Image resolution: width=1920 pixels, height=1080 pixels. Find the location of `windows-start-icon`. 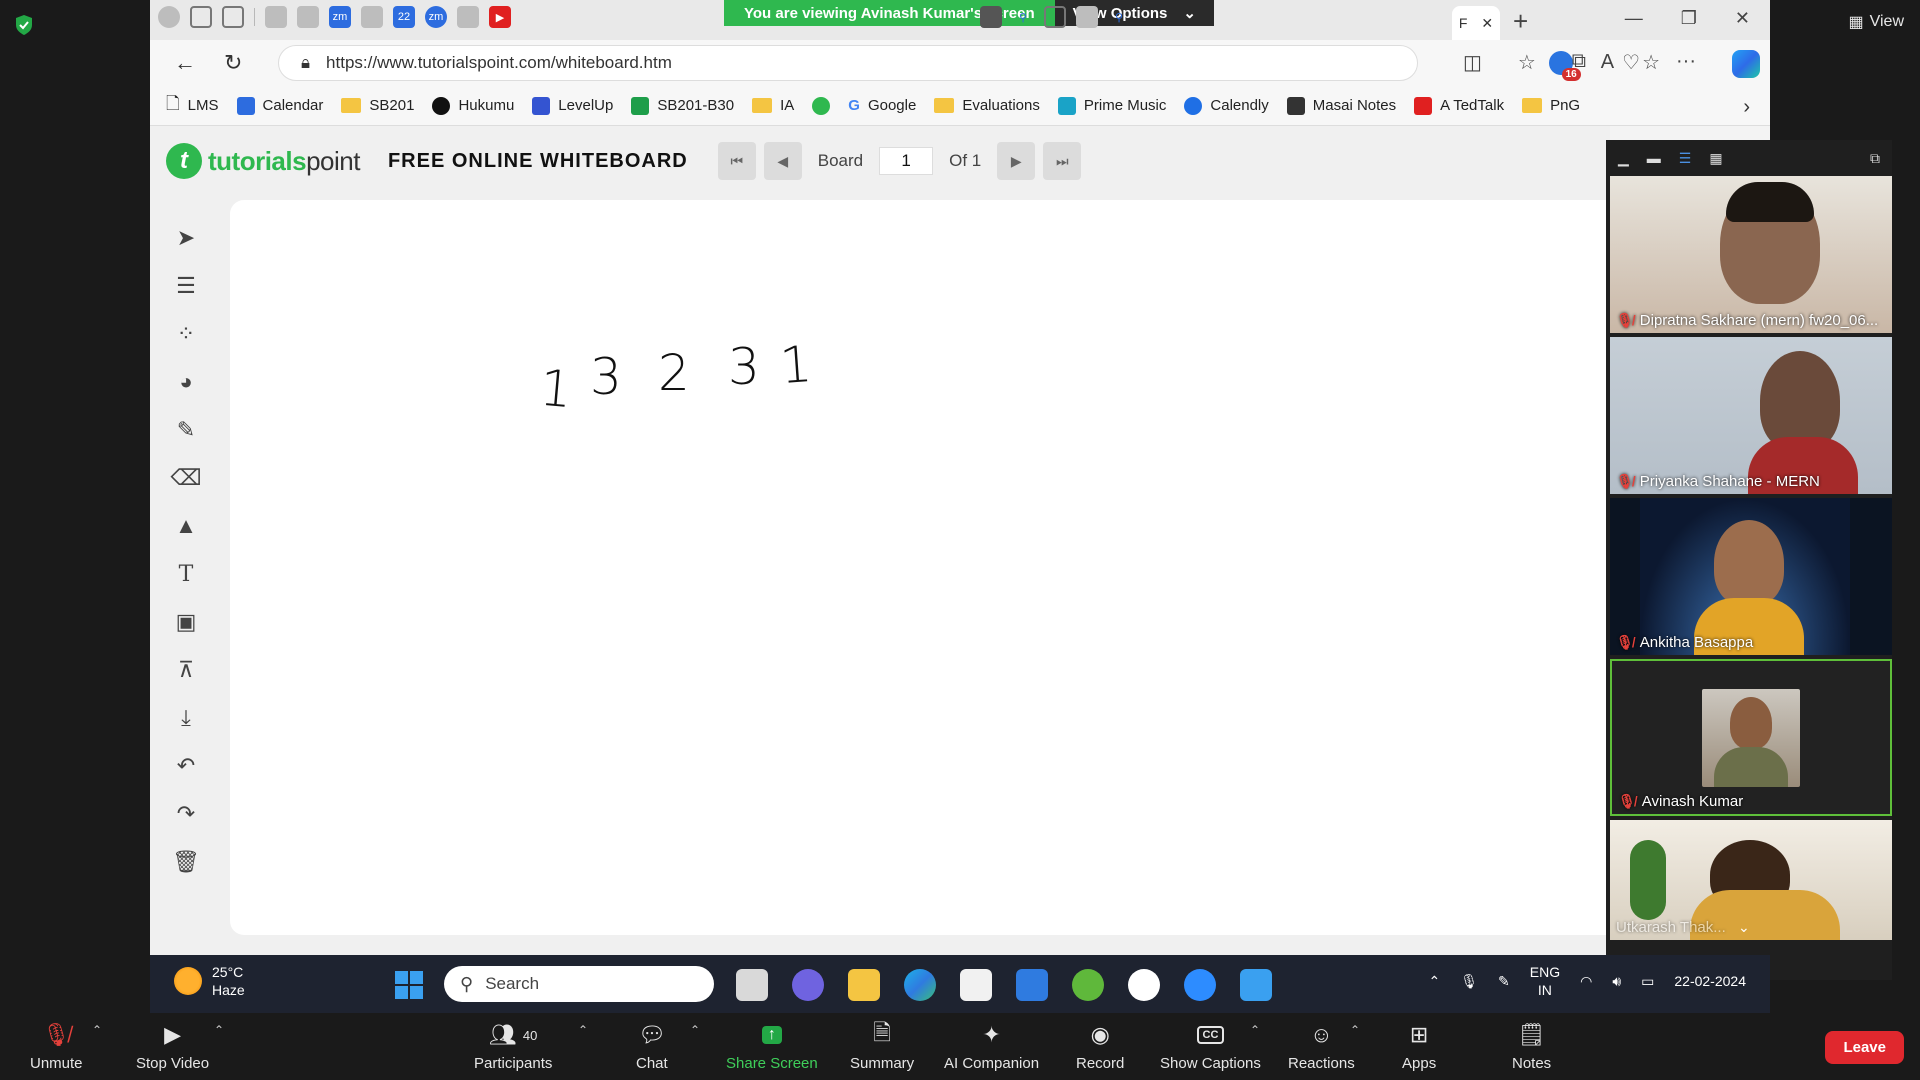

windows-start-icon is located at coordinates (409, 985).